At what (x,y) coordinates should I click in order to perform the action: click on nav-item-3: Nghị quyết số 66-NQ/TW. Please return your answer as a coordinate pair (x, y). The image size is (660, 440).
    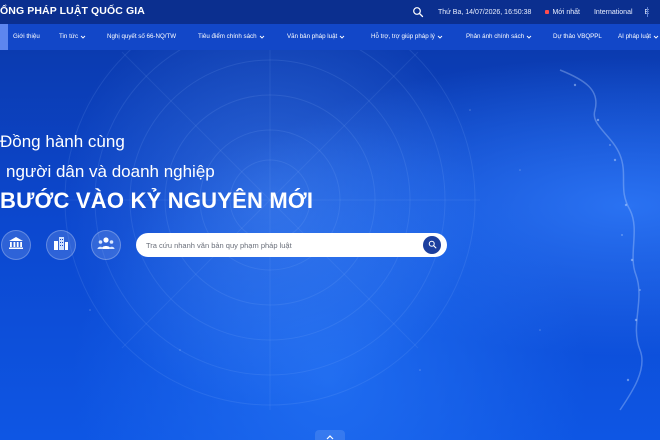
    Looking at the image, I should click on (141, 36).